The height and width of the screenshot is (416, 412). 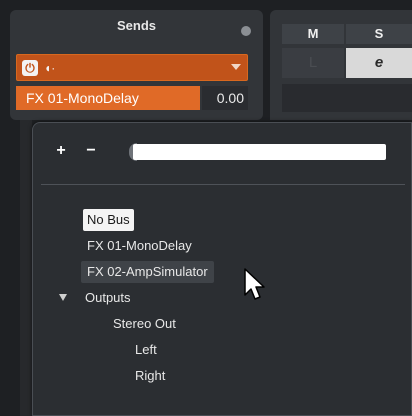 I want to click on divider, so click(x=223, y=184).